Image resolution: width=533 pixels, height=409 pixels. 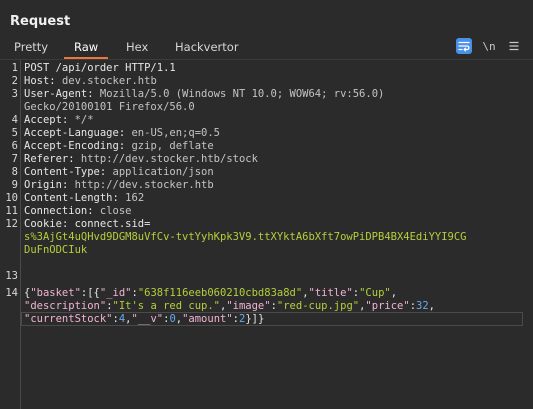 What do you see at coordinates (266, 250) in the screenshot?
I see `code-line-continuation: DuFnODCIuk` at bounding box center [266, 250].